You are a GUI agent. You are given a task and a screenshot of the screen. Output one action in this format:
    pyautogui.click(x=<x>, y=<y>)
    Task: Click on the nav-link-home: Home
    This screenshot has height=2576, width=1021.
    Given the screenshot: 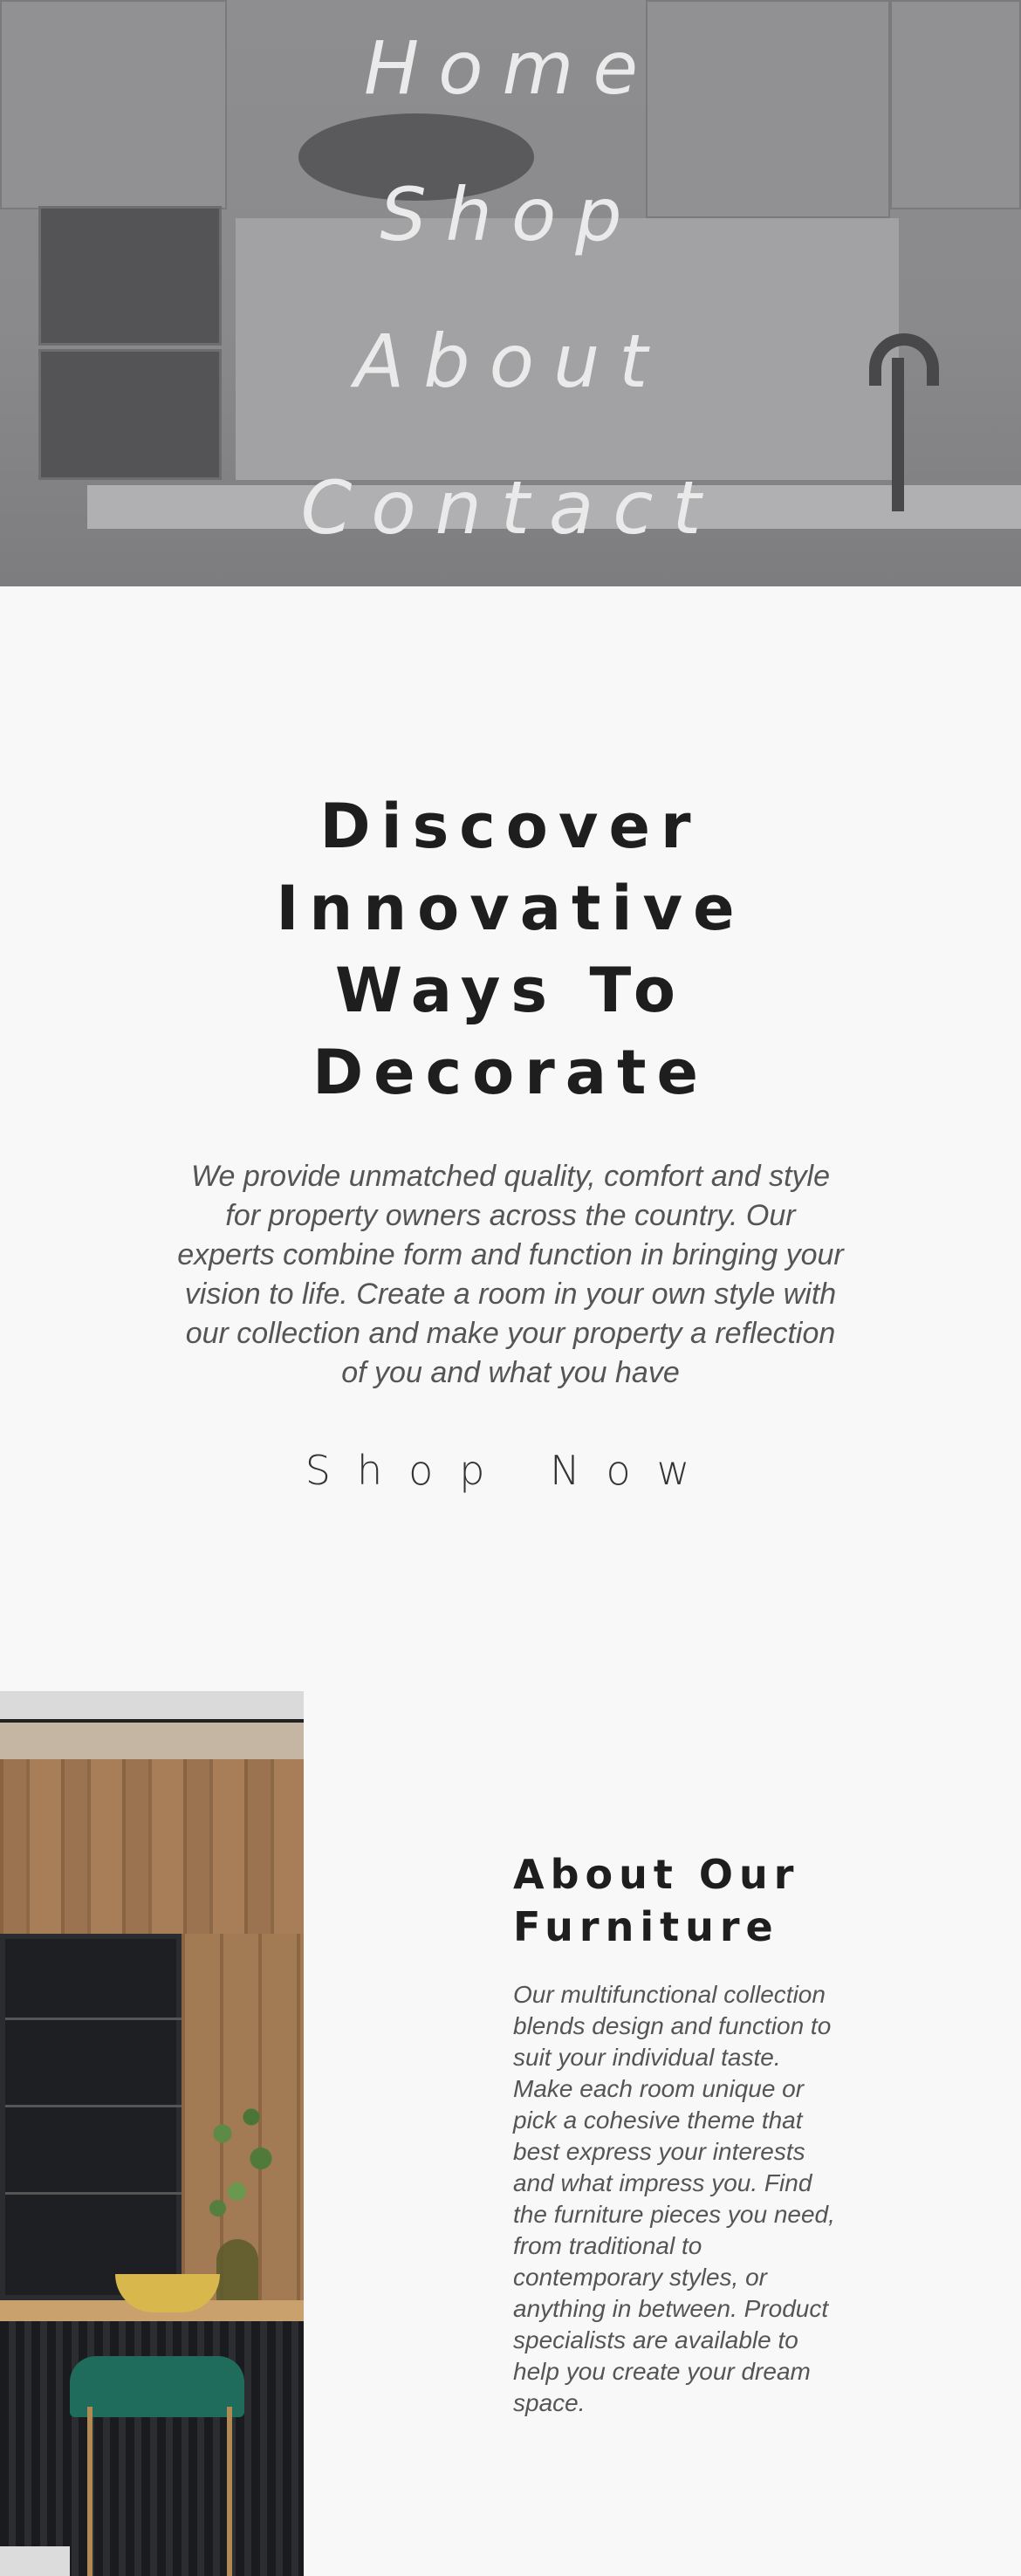 What is the action you would take?
    pyautogui.click(x=510, y=68)
    